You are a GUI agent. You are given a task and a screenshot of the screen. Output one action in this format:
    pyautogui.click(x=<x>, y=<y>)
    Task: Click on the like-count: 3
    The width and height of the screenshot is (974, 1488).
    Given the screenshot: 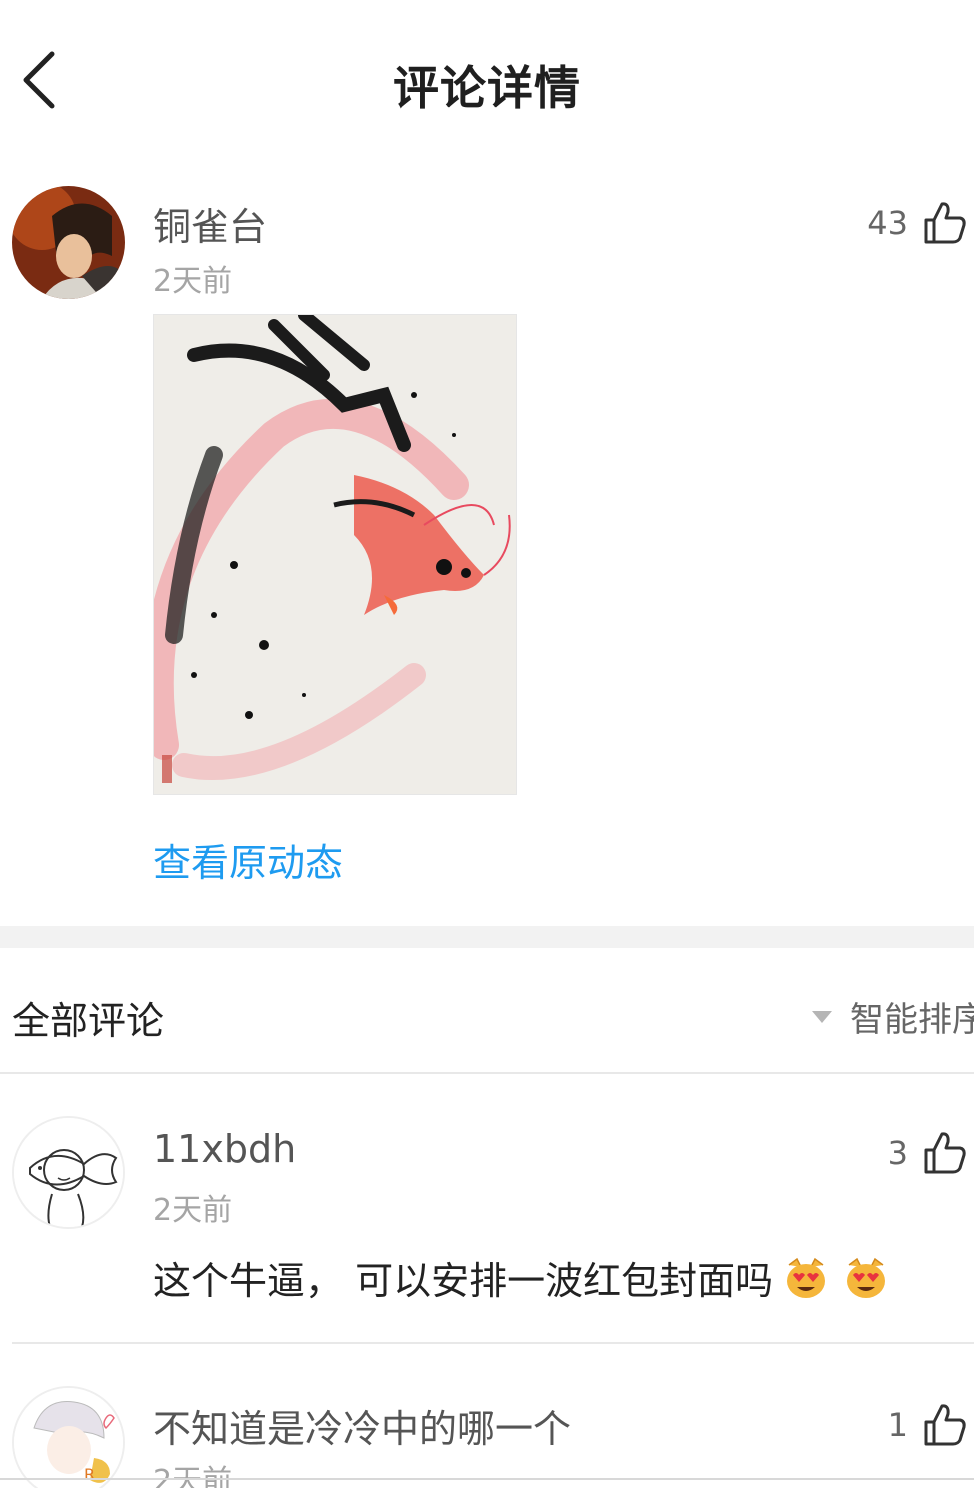 What is the action you would take?
    pyautogui.click(x=897, y=1153)
    